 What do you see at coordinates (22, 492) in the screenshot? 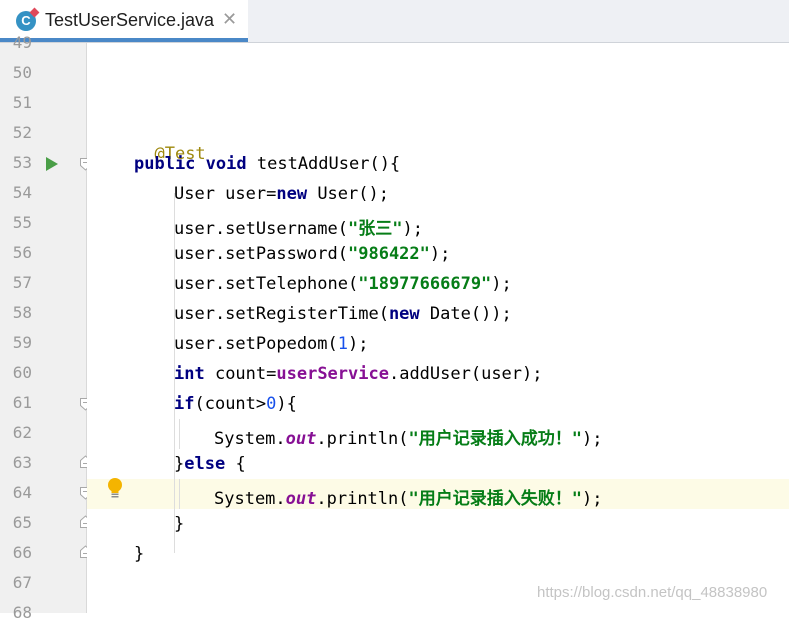
I see `line-number: 64` at bounding box center [22, 492].